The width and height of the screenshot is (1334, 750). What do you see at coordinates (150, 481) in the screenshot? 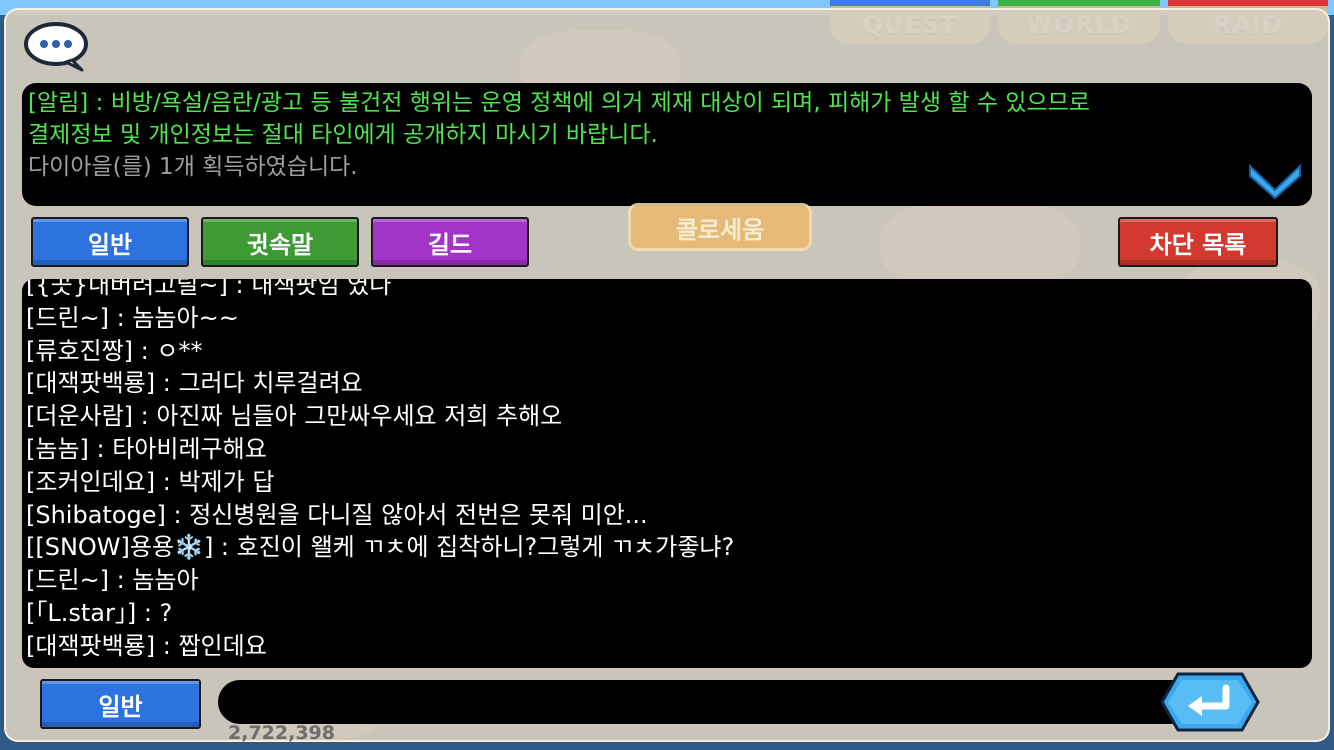
I see `chat-message: [조커인데요] : 박제가 답` at bounding box center [150, 481].